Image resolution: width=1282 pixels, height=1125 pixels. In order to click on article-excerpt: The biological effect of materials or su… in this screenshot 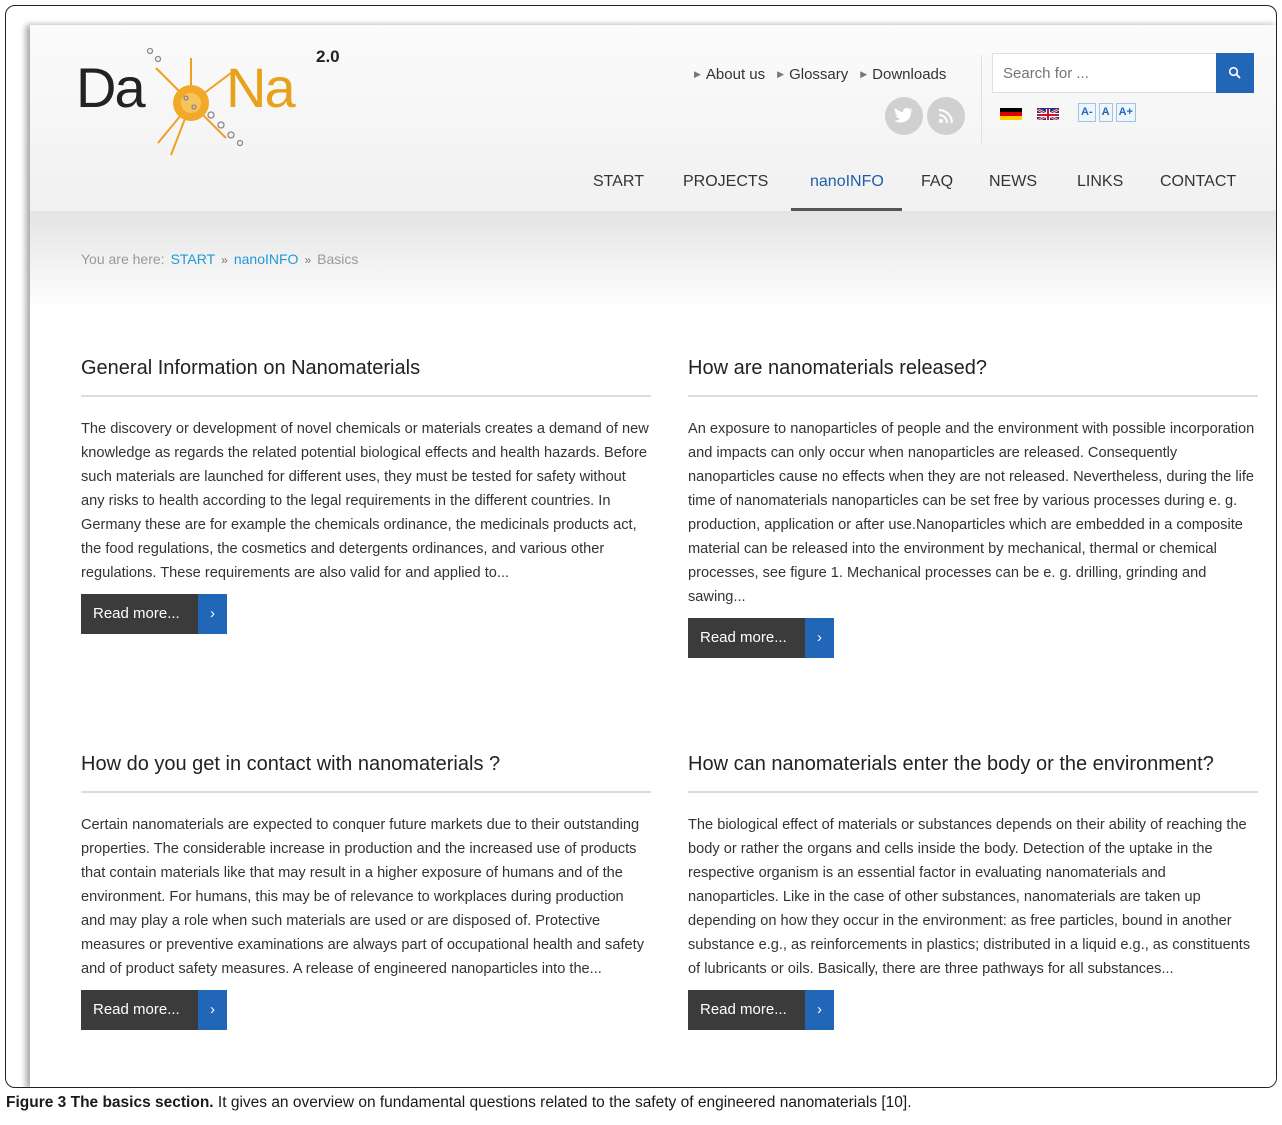, I will do `click(969, 897)`.